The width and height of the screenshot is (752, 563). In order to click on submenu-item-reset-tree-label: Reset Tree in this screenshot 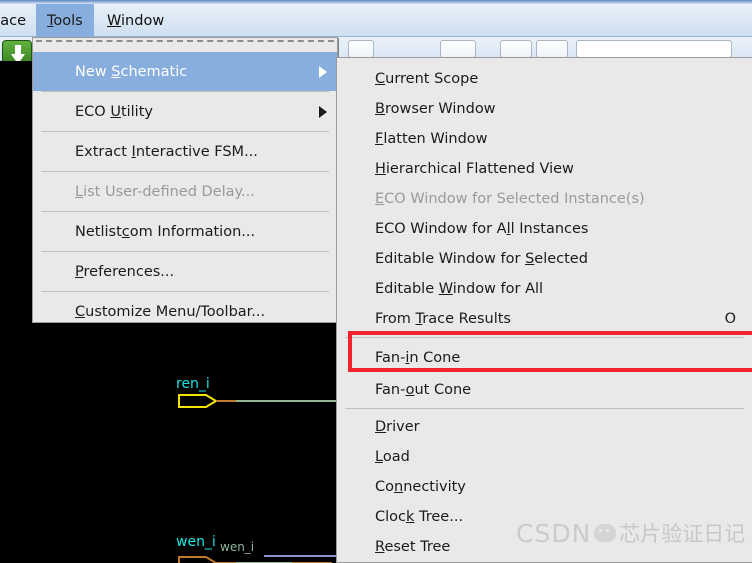, I will do `click(413, 547)`.